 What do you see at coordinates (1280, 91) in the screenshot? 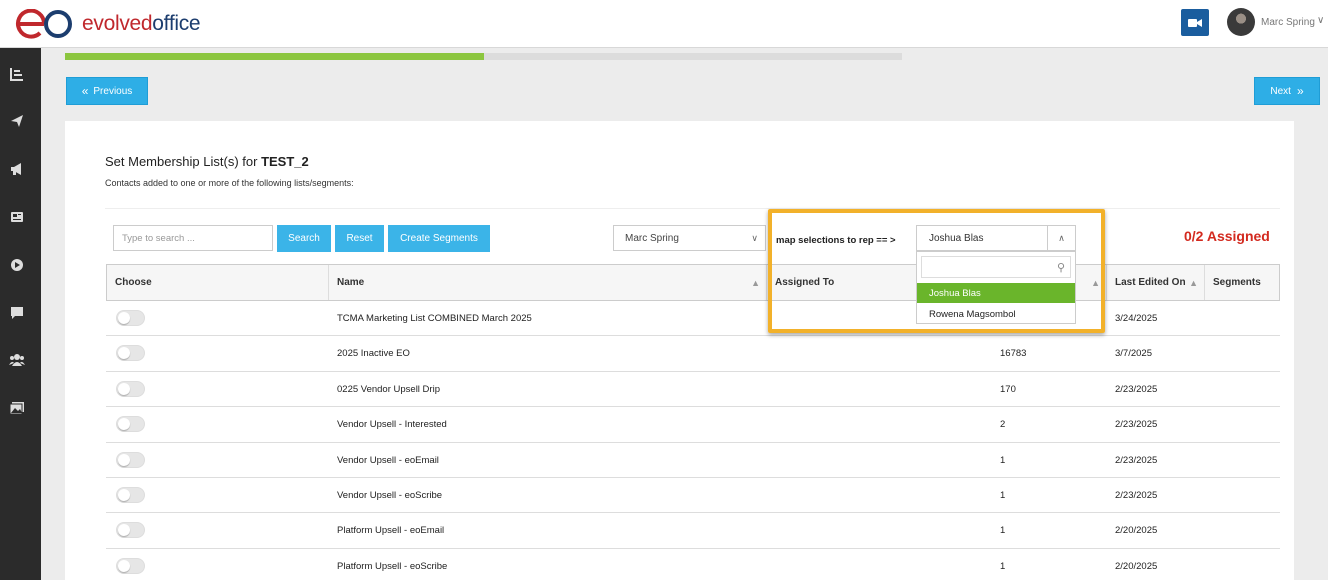
I see `next-button-label: Next` at bounding box center [1280, 91].